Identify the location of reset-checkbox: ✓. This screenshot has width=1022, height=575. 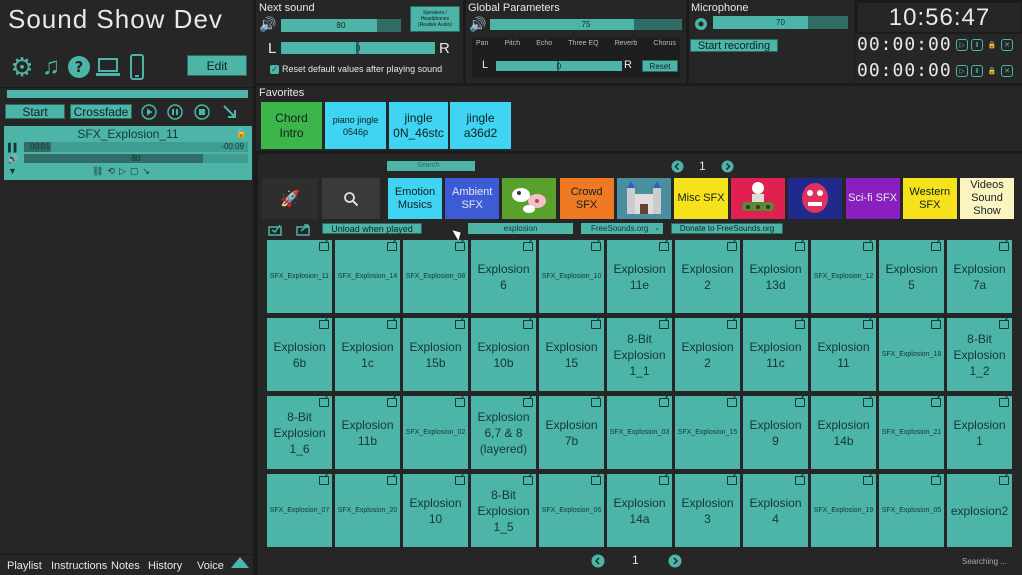
(274, 69).